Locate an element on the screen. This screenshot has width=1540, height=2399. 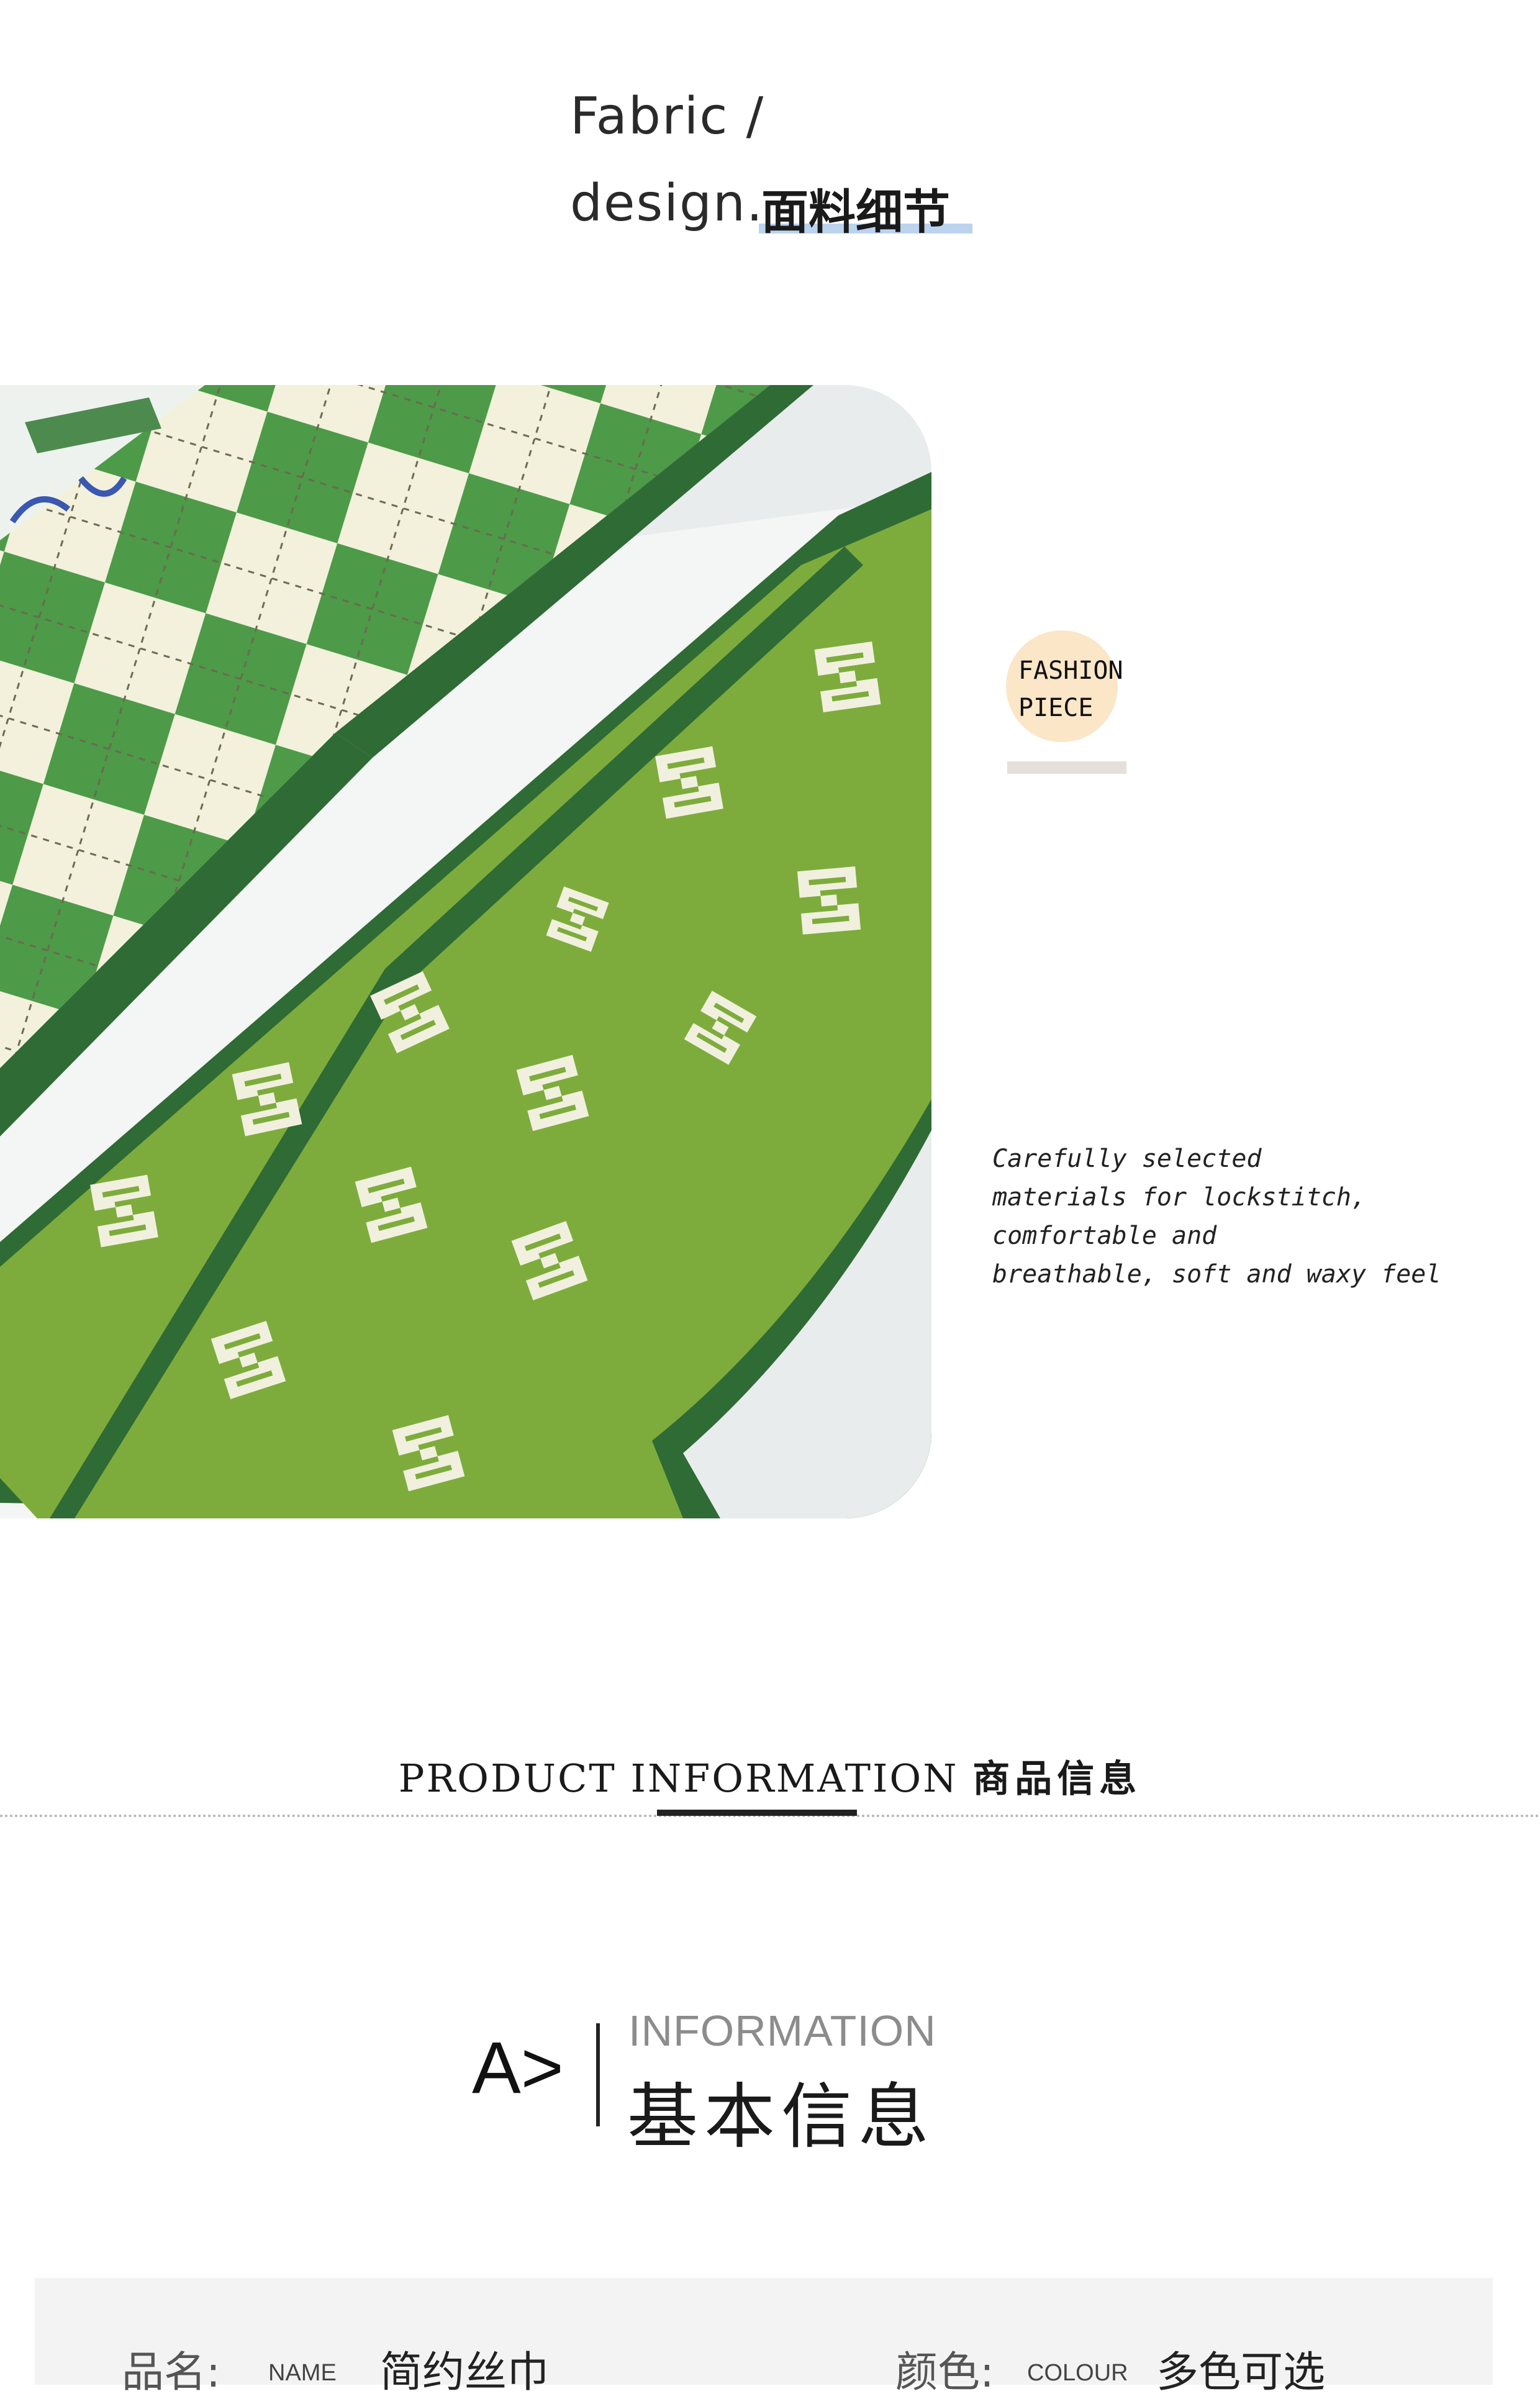
product-info-heading: PRODUCT INFORMATION 商品信息 is located at coordinates (770, 1776).